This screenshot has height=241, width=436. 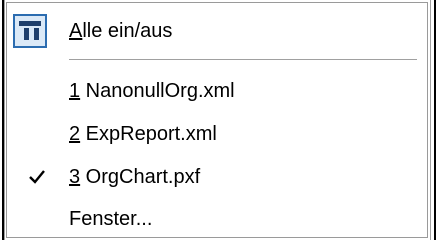 What do you see at coordinates (243, 59) in the screenshot?
I see `menu-separator` at bounding box center [243, 59].